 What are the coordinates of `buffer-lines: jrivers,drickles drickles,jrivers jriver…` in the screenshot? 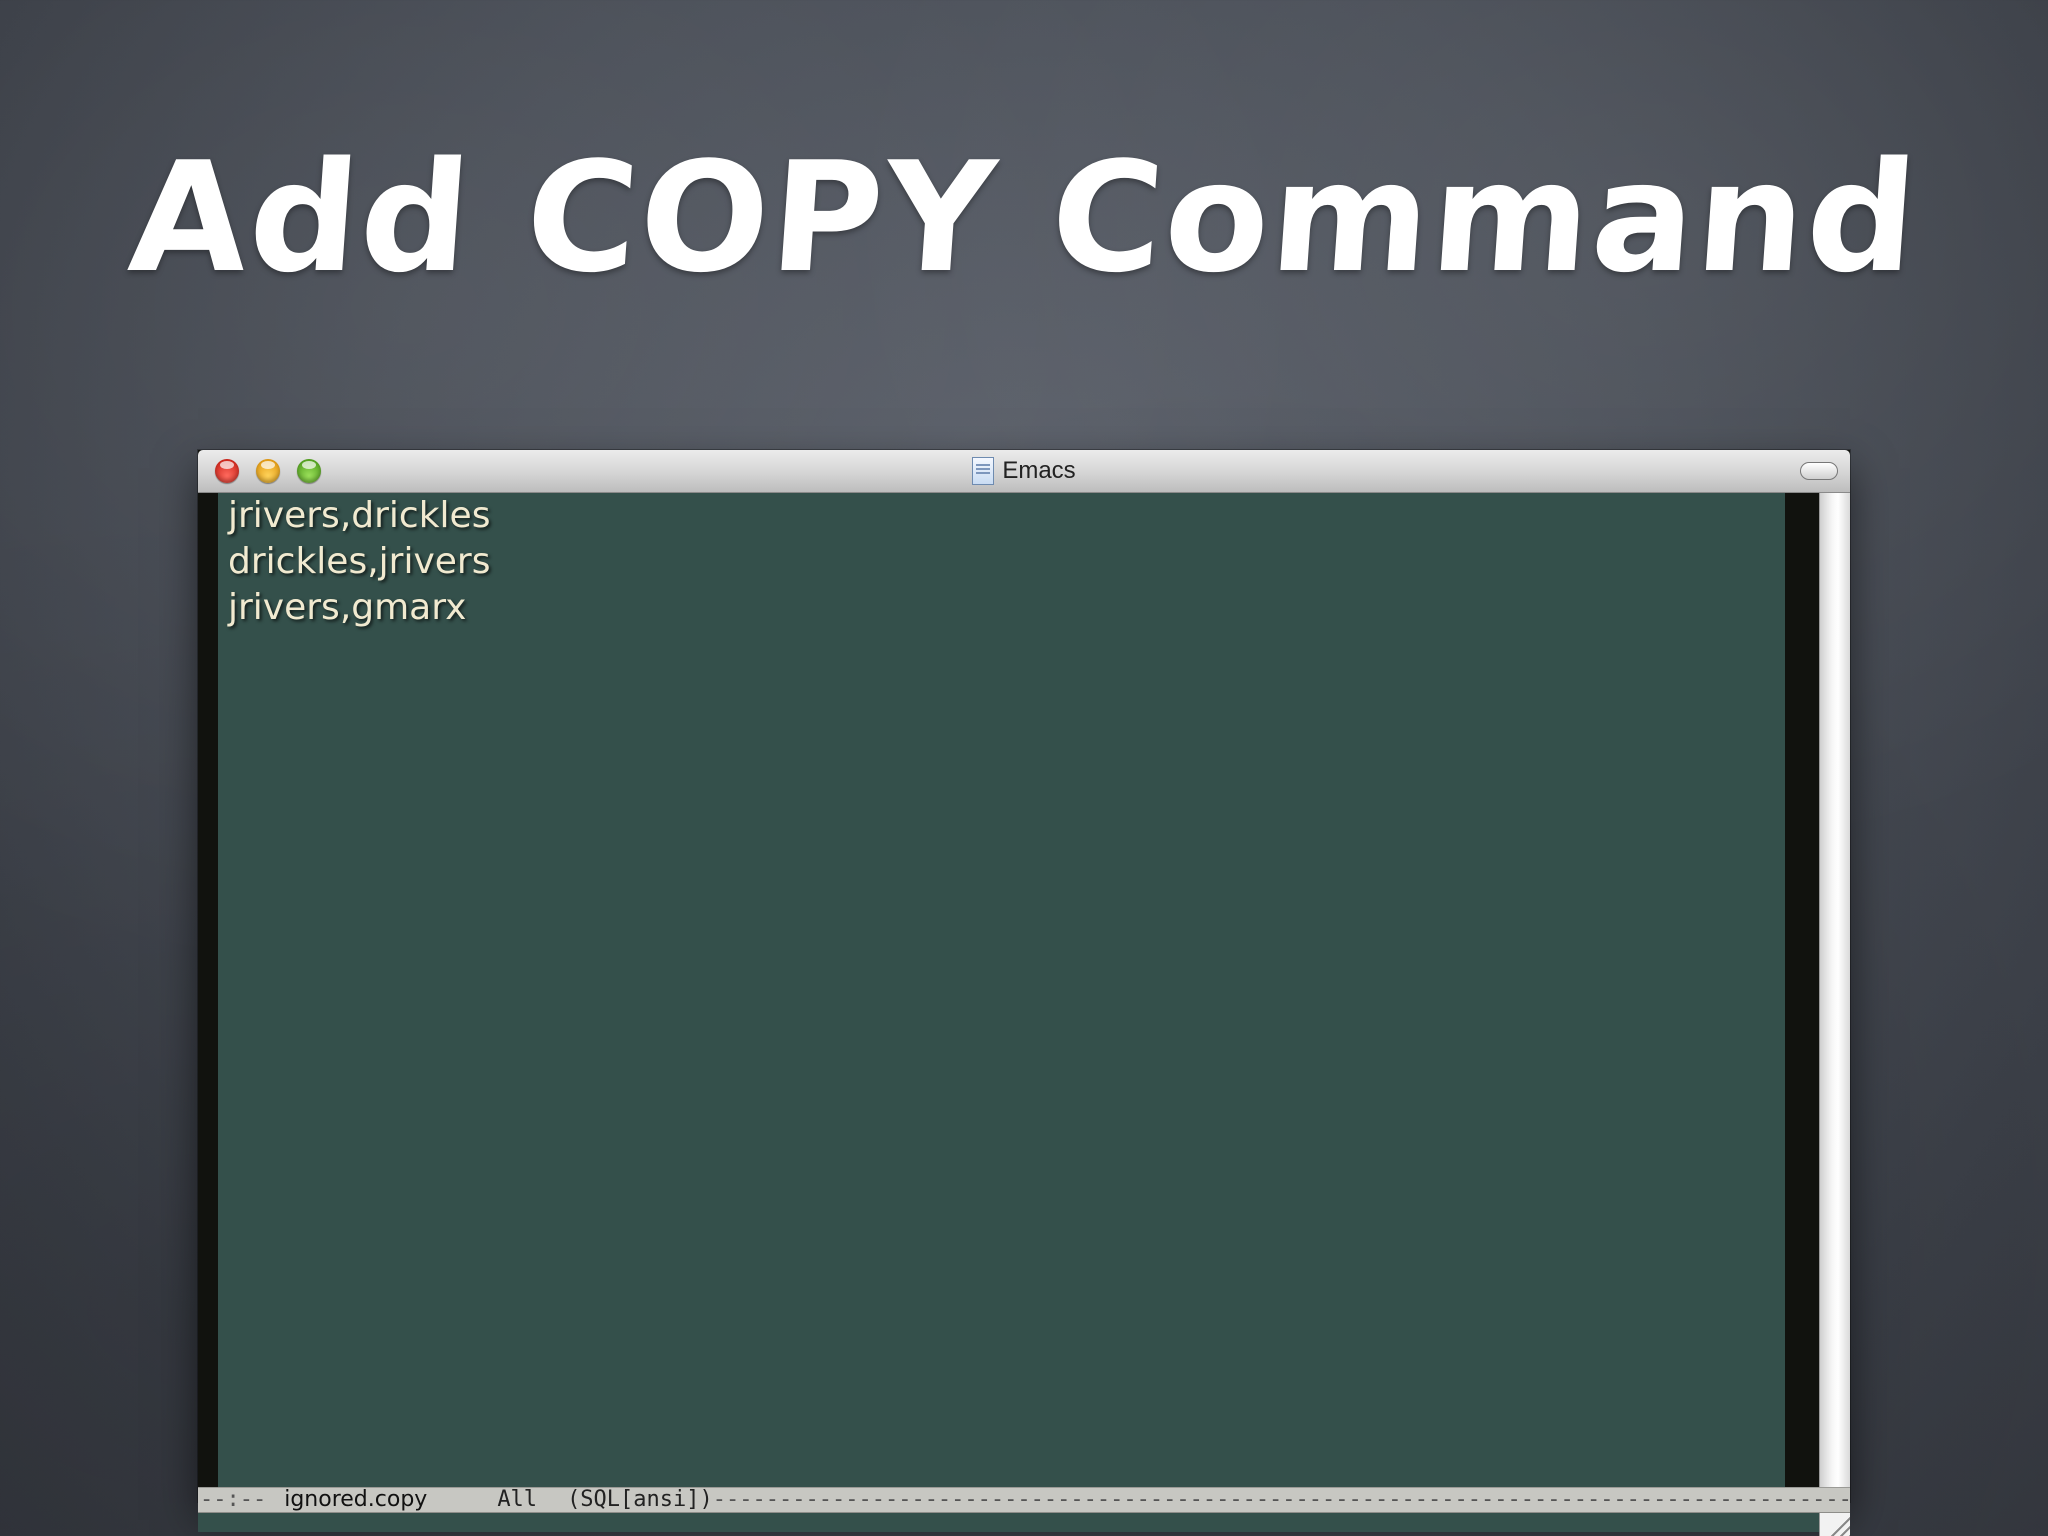 It's located at (359, 562).